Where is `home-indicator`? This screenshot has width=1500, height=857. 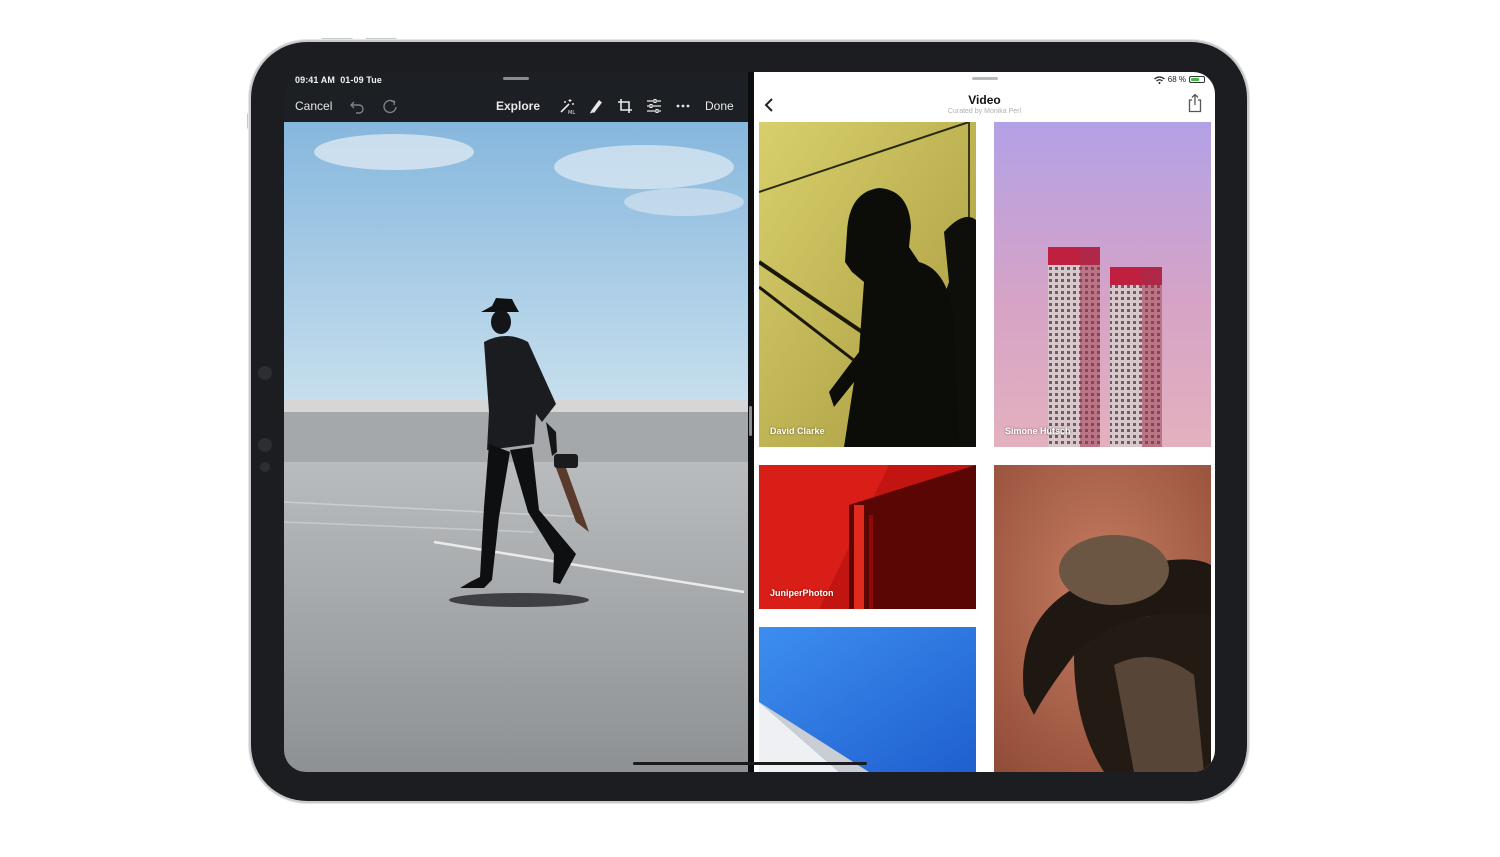 home-indicator is located at coordinates (750, 763).